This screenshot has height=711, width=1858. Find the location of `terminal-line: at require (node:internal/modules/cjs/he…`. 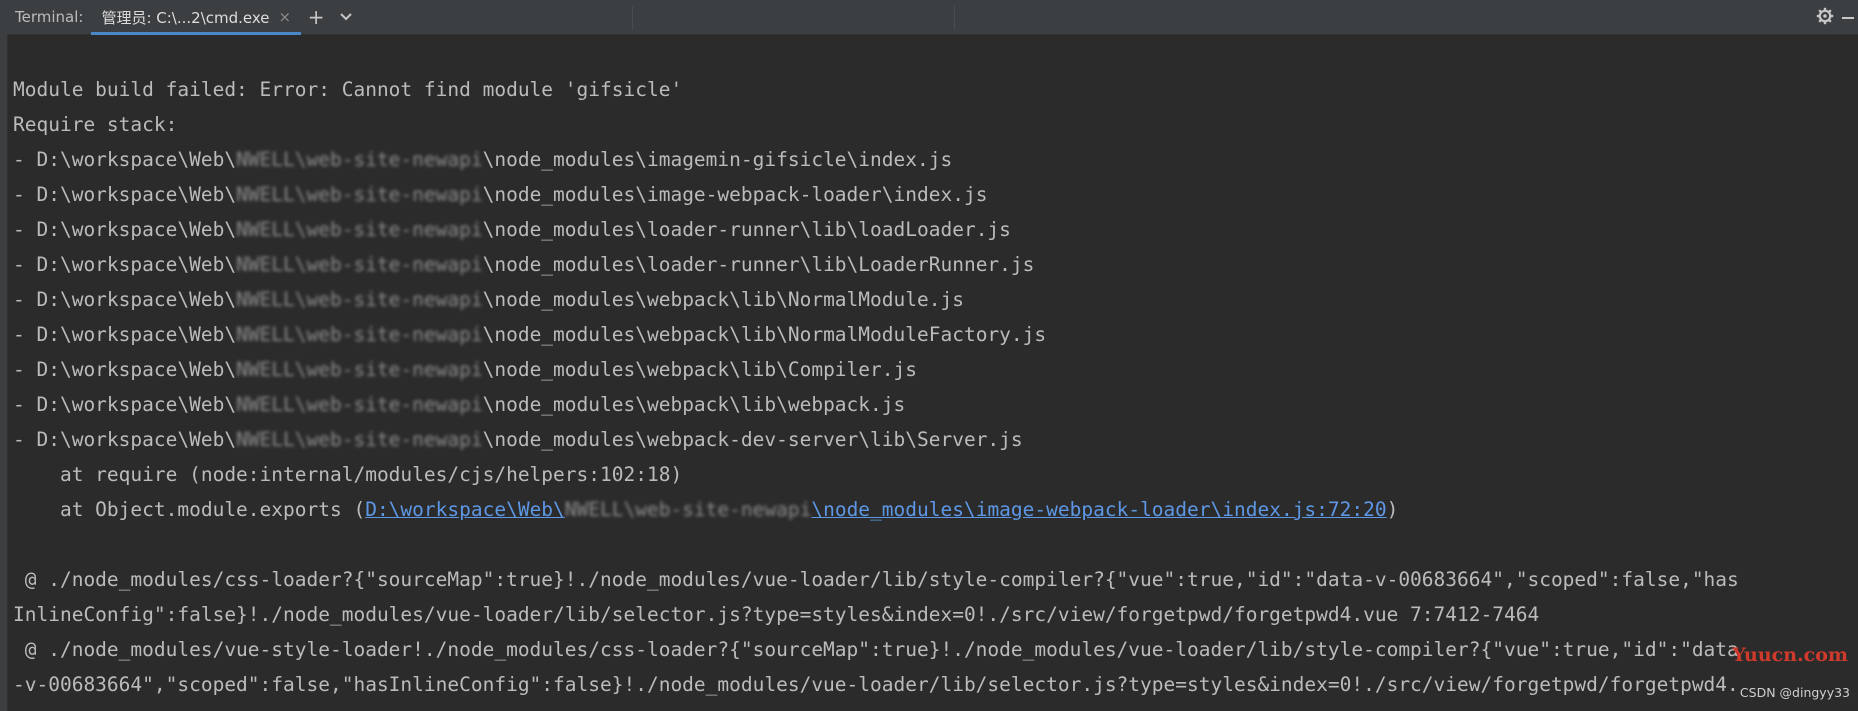

terminal-line: at require (node:internal/modules/cjs/he… is located at coordinates (935, 474).